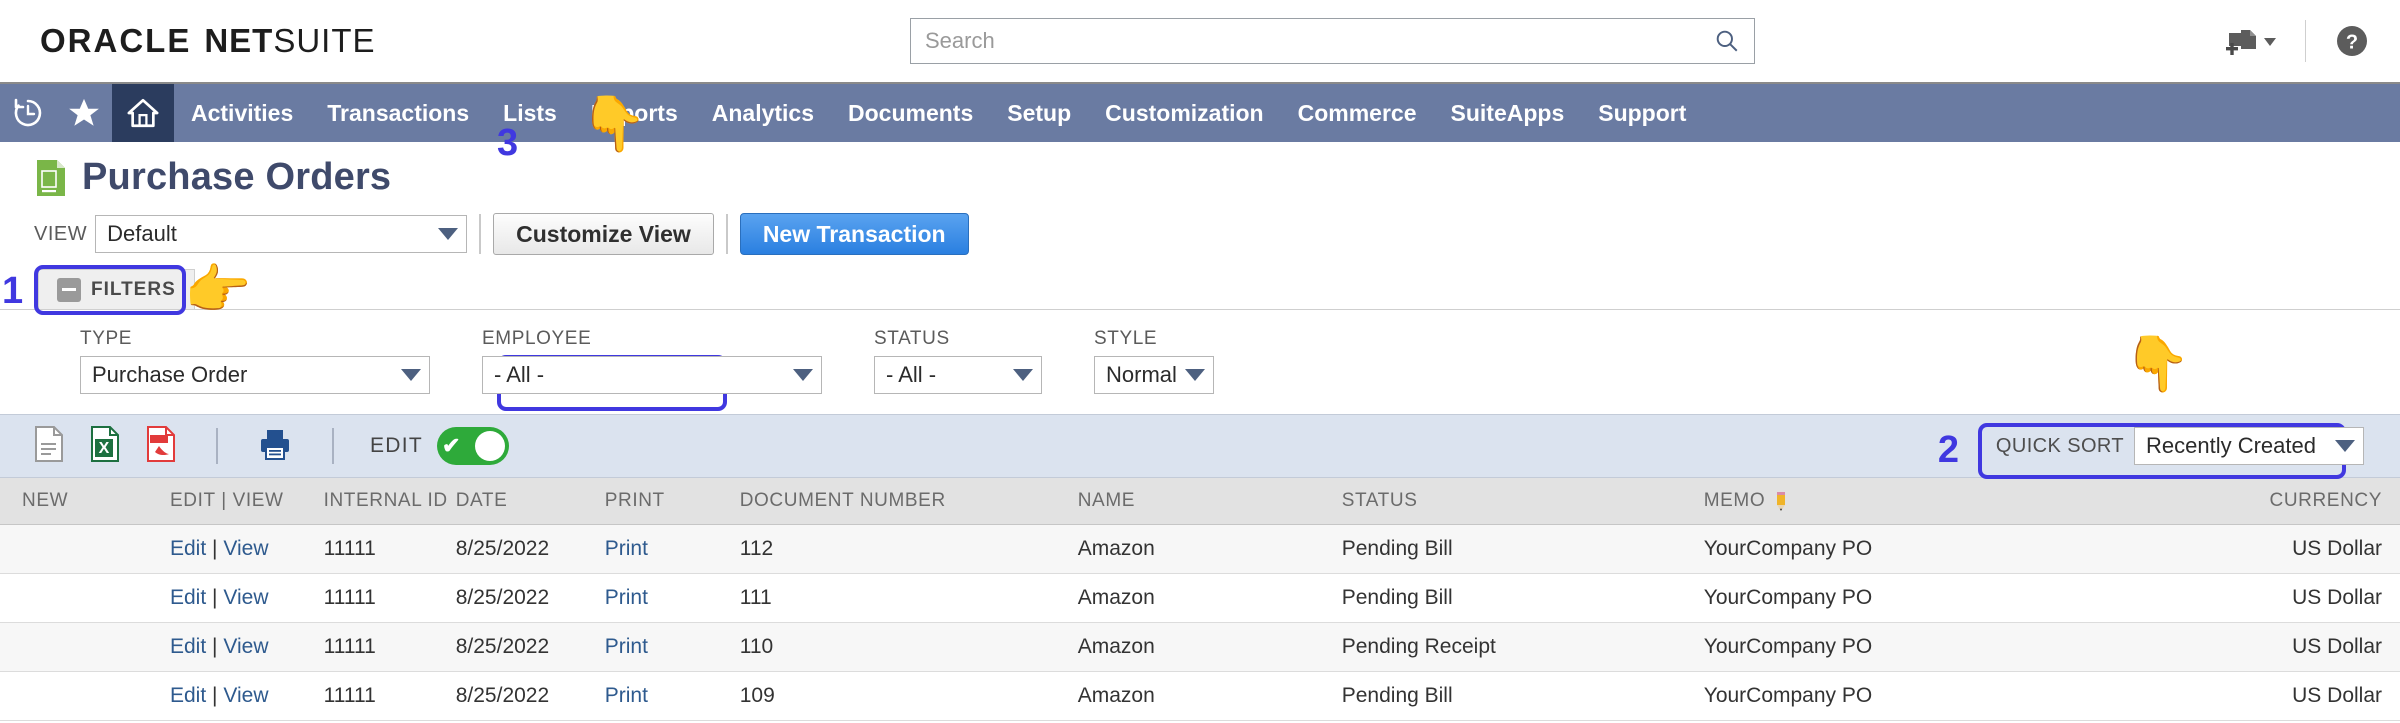 The height and width of the screenshot is (723, 2400). Describe the element at coordinates (275, 446) in the screenshot. I see `print-icon` at that location.